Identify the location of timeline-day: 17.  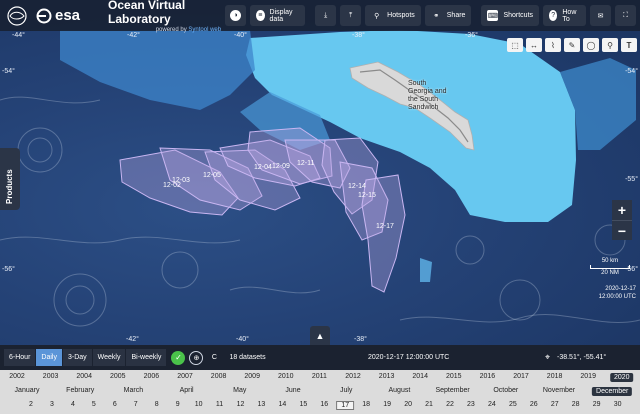
(345, 405).